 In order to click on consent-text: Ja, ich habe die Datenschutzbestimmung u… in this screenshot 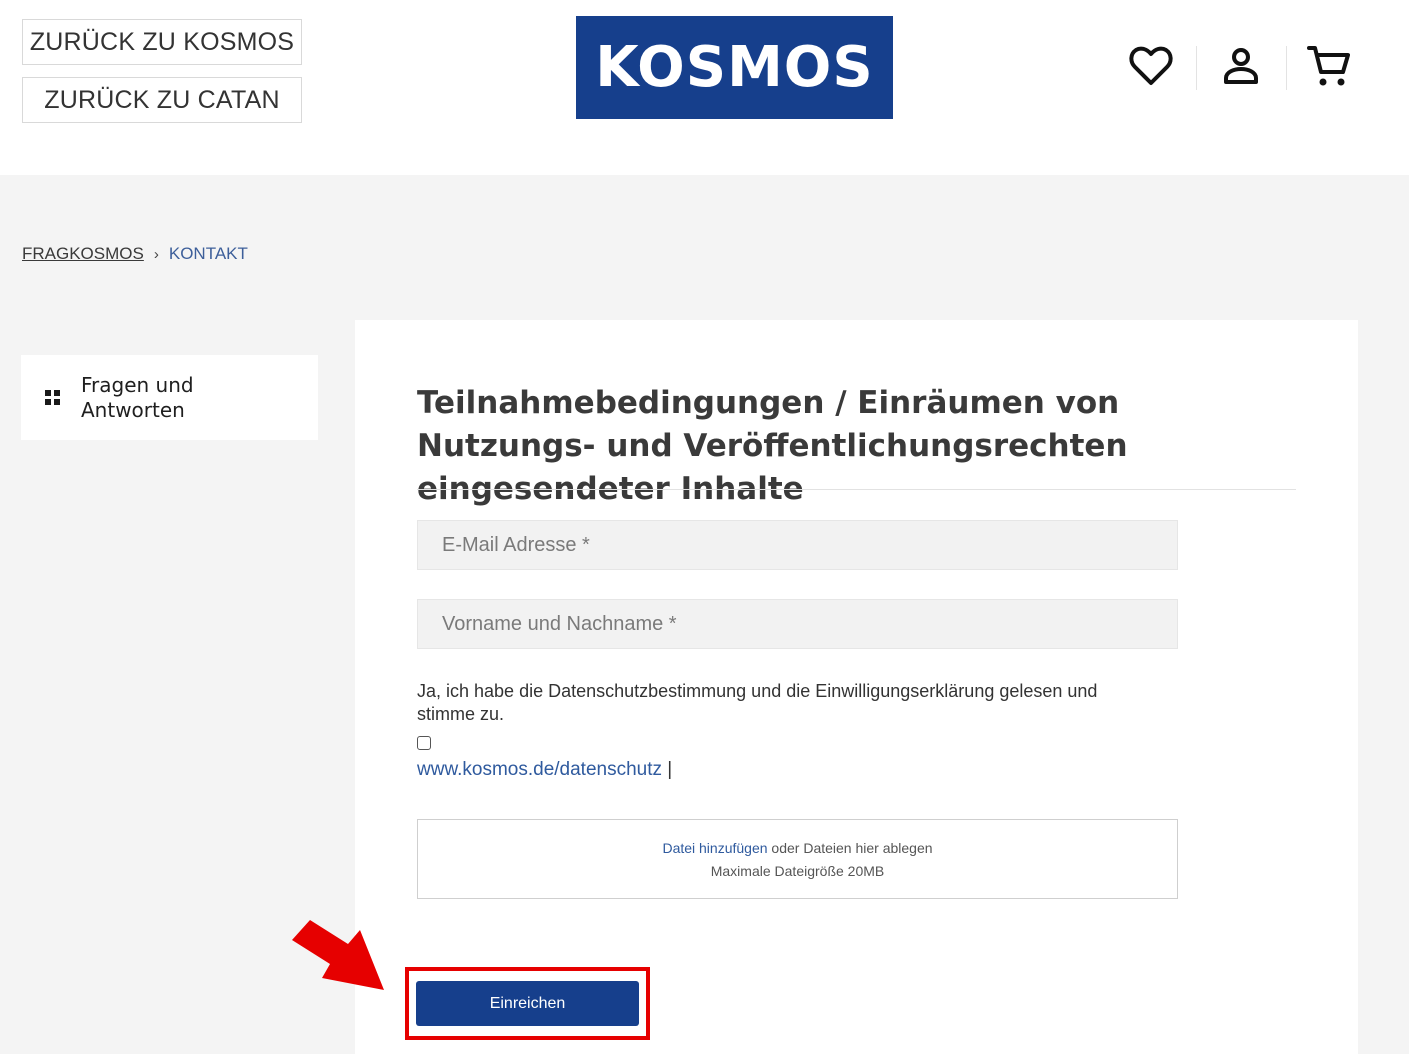, I will do `click(757, 702)`.